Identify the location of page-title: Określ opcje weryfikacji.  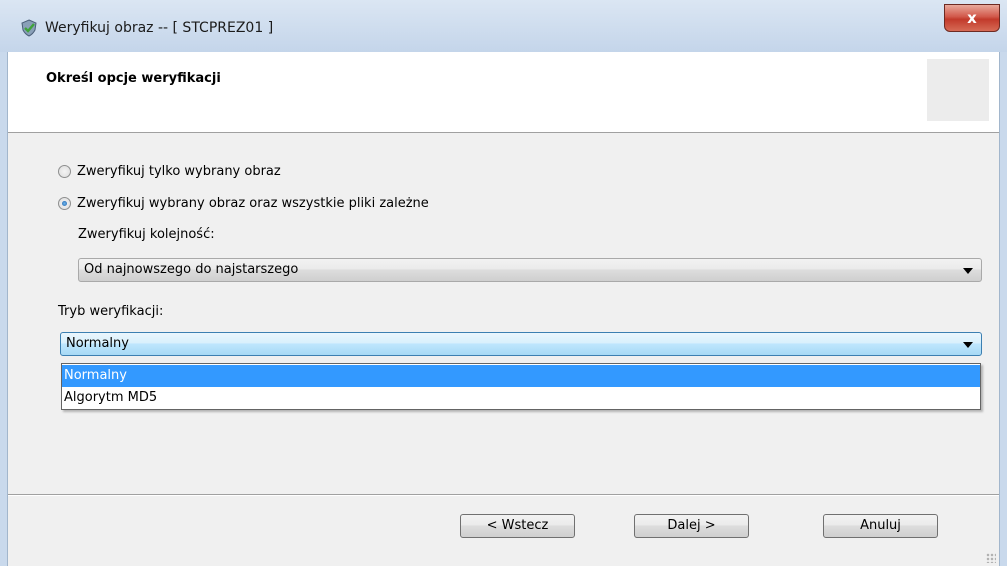
(133, 78).